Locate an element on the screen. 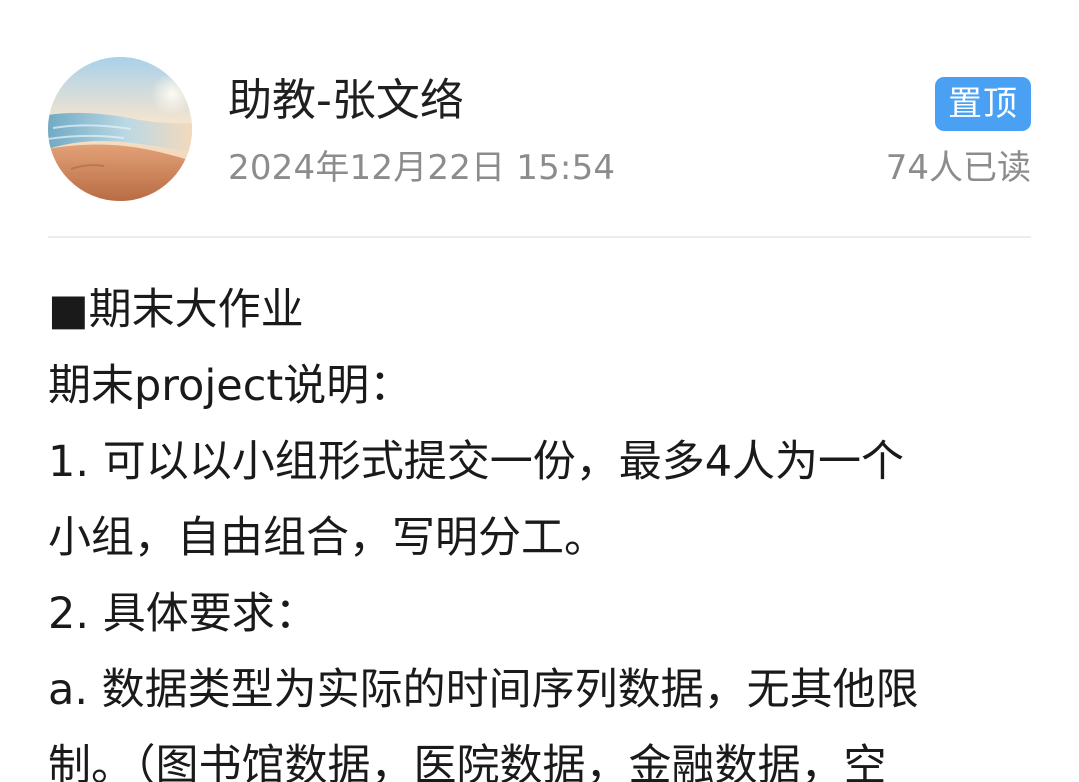 This screenshot has width=1079, height=782. avatar is located at coordinates (120, 129).